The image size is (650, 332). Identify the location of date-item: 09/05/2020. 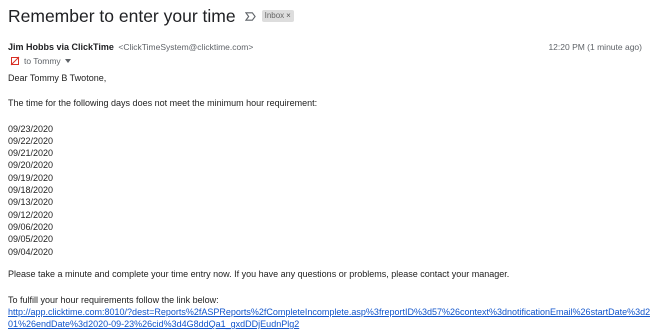
(31, 239).